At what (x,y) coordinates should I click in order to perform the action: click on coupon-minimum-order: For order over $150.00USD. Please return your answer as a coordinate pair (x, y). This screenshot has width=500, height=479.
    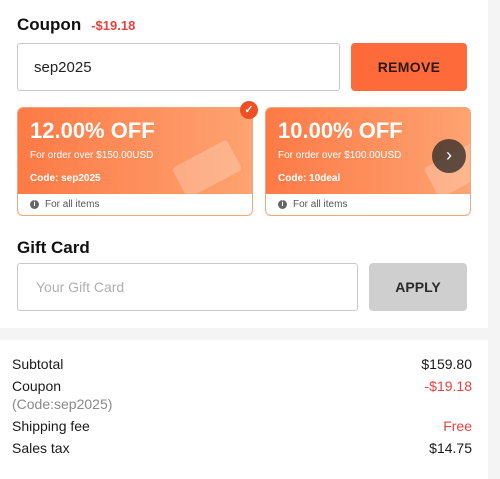
    Looking at the image, I should click on (92, 155).